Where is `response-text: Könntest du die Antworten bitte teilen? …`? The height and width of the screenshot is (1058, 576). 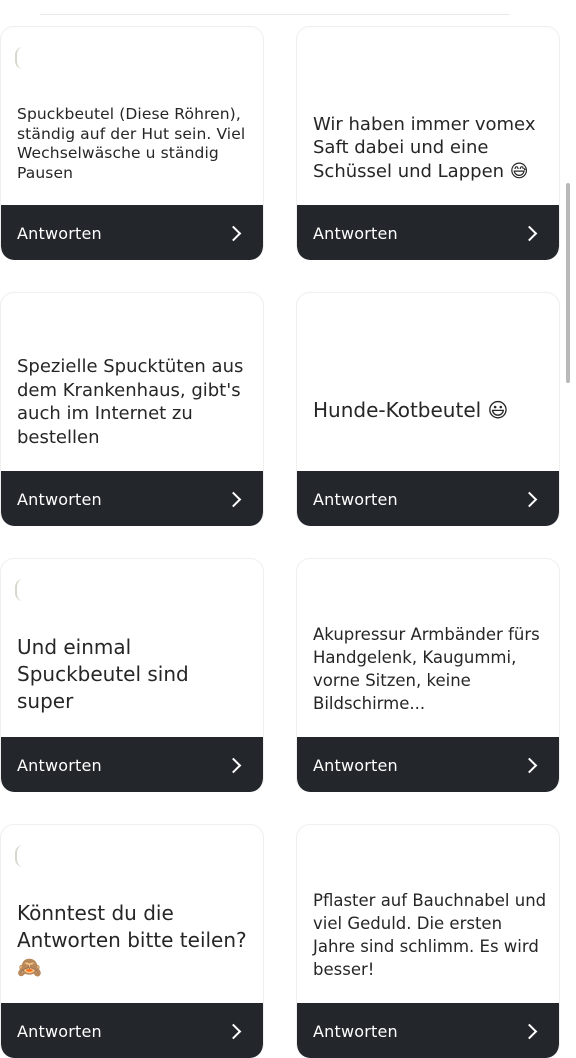
response-text: Könntest du die Antworten bitte teilen? … is located at coordinates (132, 940).